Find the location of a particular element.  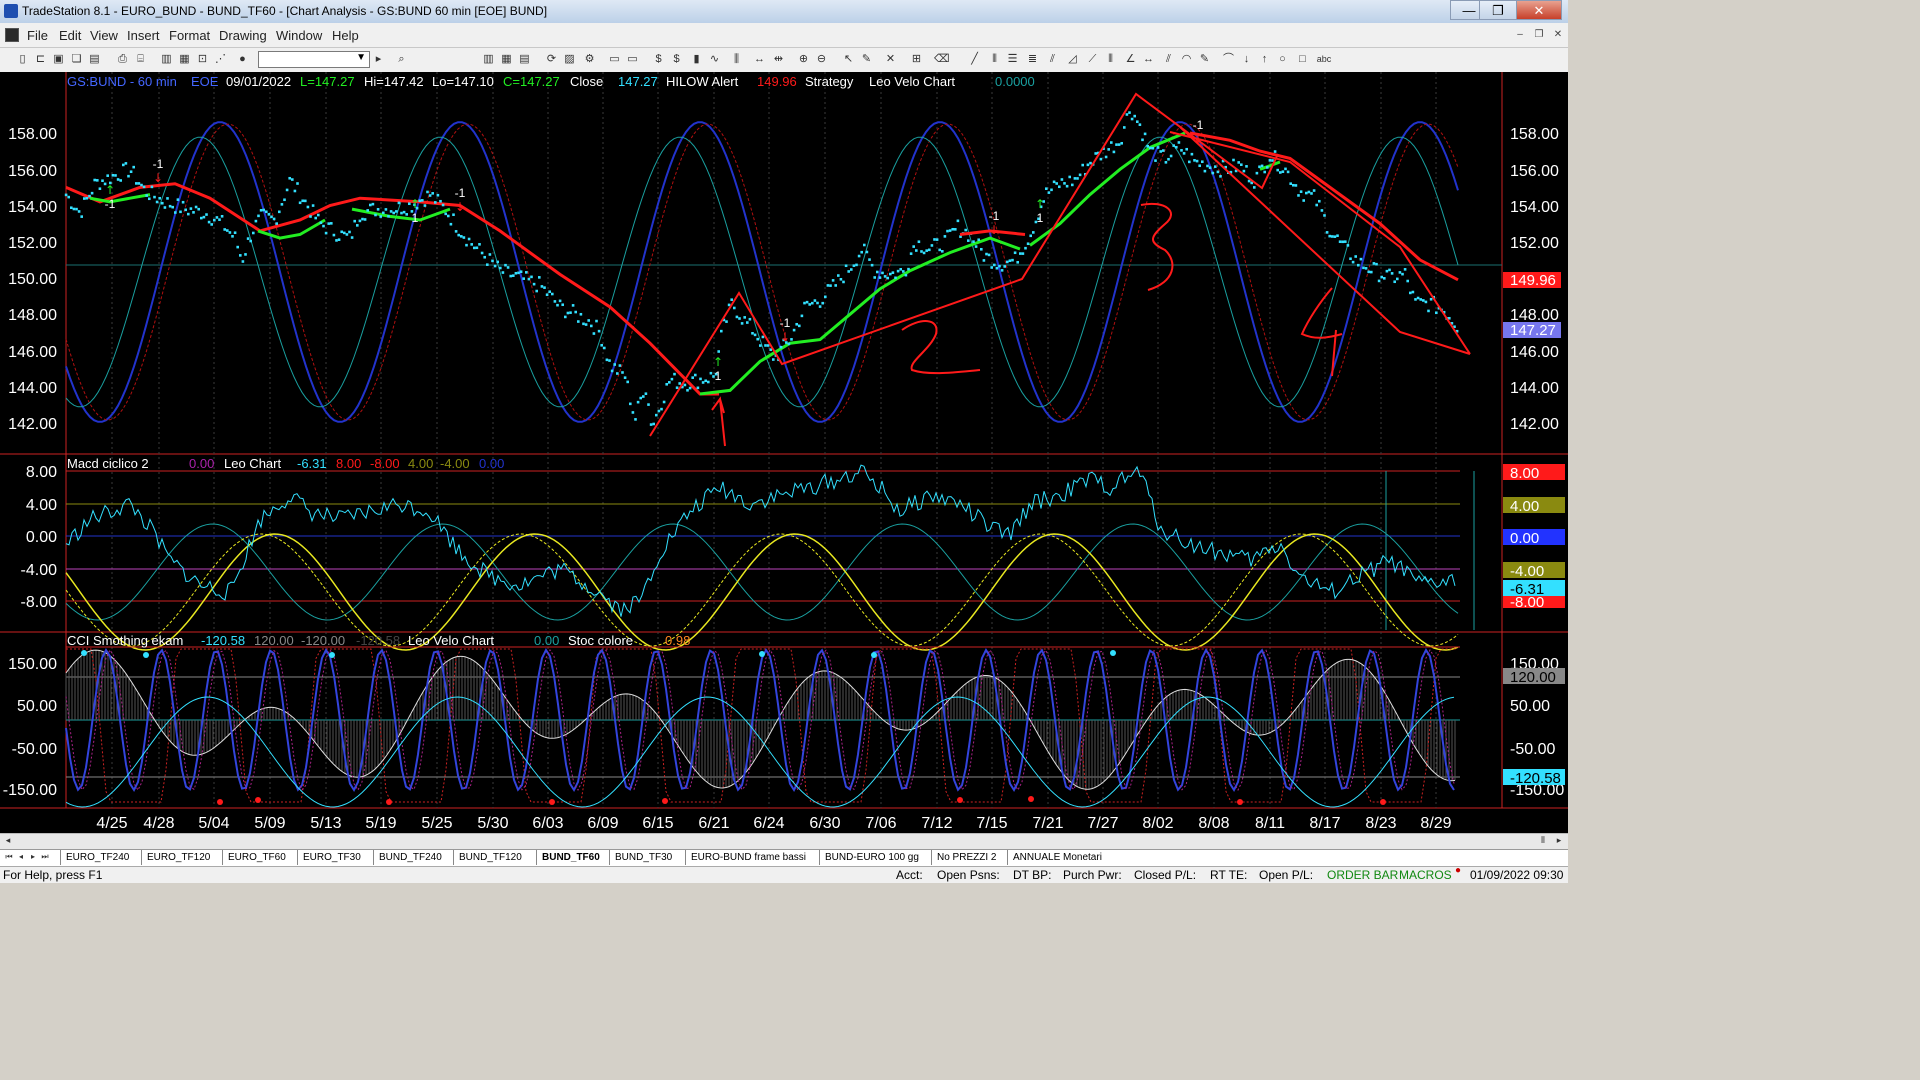

paste-icon: ▤ is located at coordinates (94, 59).